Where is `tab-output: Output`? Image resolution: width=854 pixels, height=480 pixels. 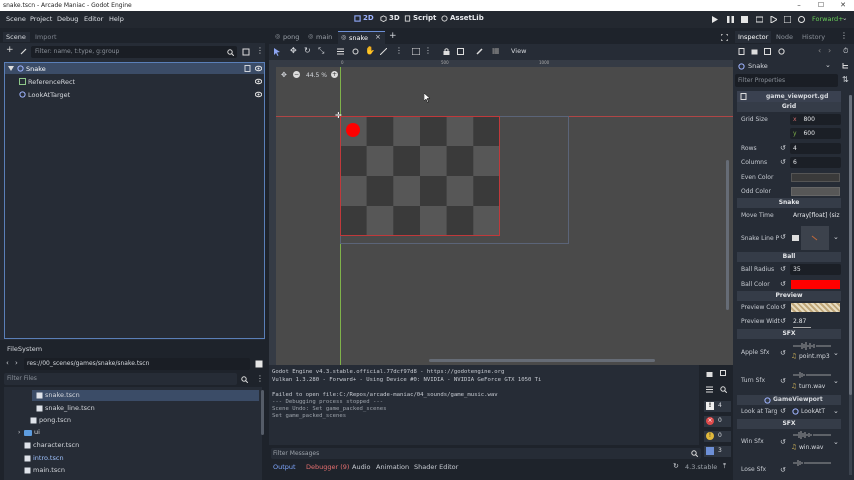
tab-output: Output is located at coordinates (284, 467).